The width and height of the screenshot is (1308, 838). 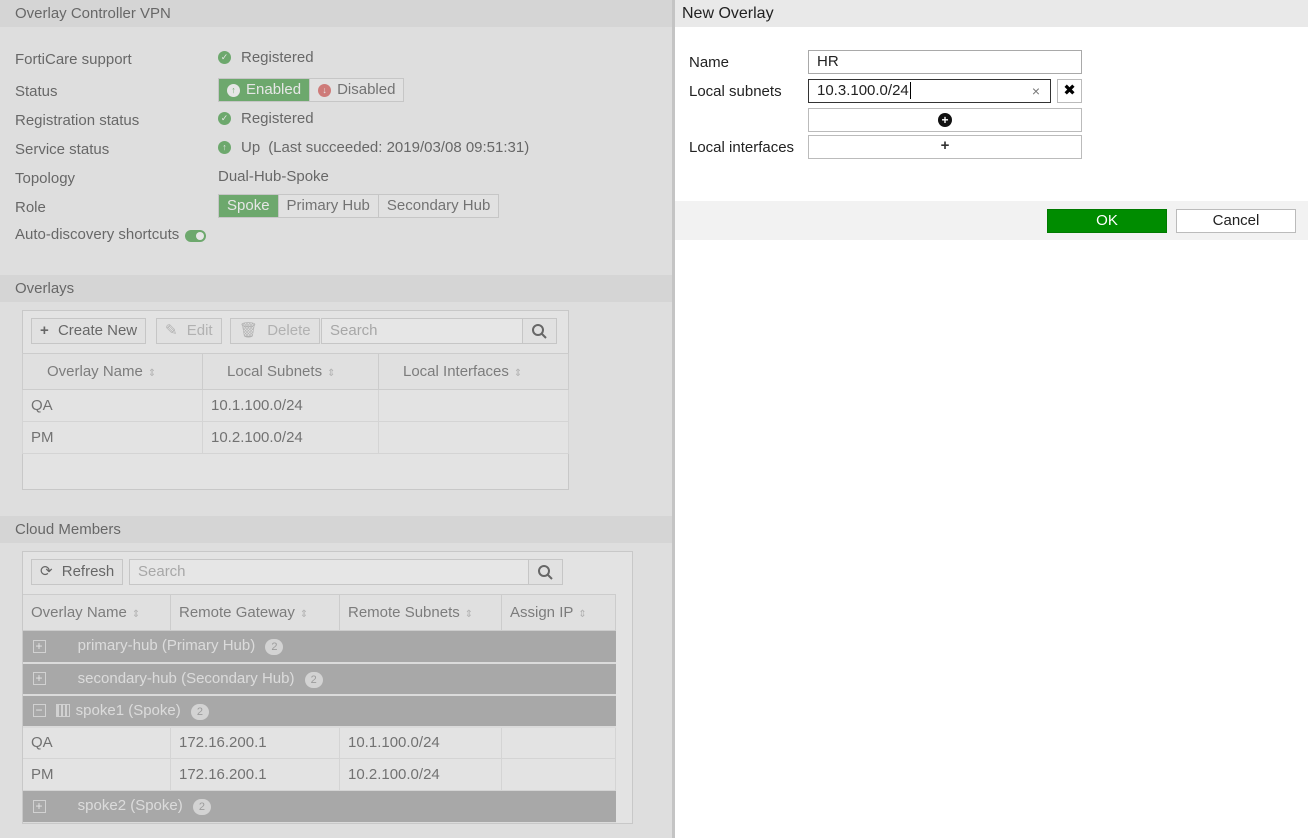 What do you see at coordinates (1036, 91) in the screenshot?
I see `clear-icon: ×` at bounding box center [1036, 91].